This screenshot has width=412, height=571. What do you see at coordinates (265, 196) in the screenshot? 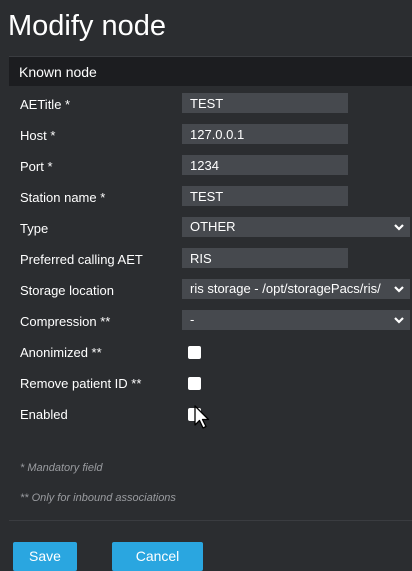
I see `station-name-input` at bounding box center [265, 196].